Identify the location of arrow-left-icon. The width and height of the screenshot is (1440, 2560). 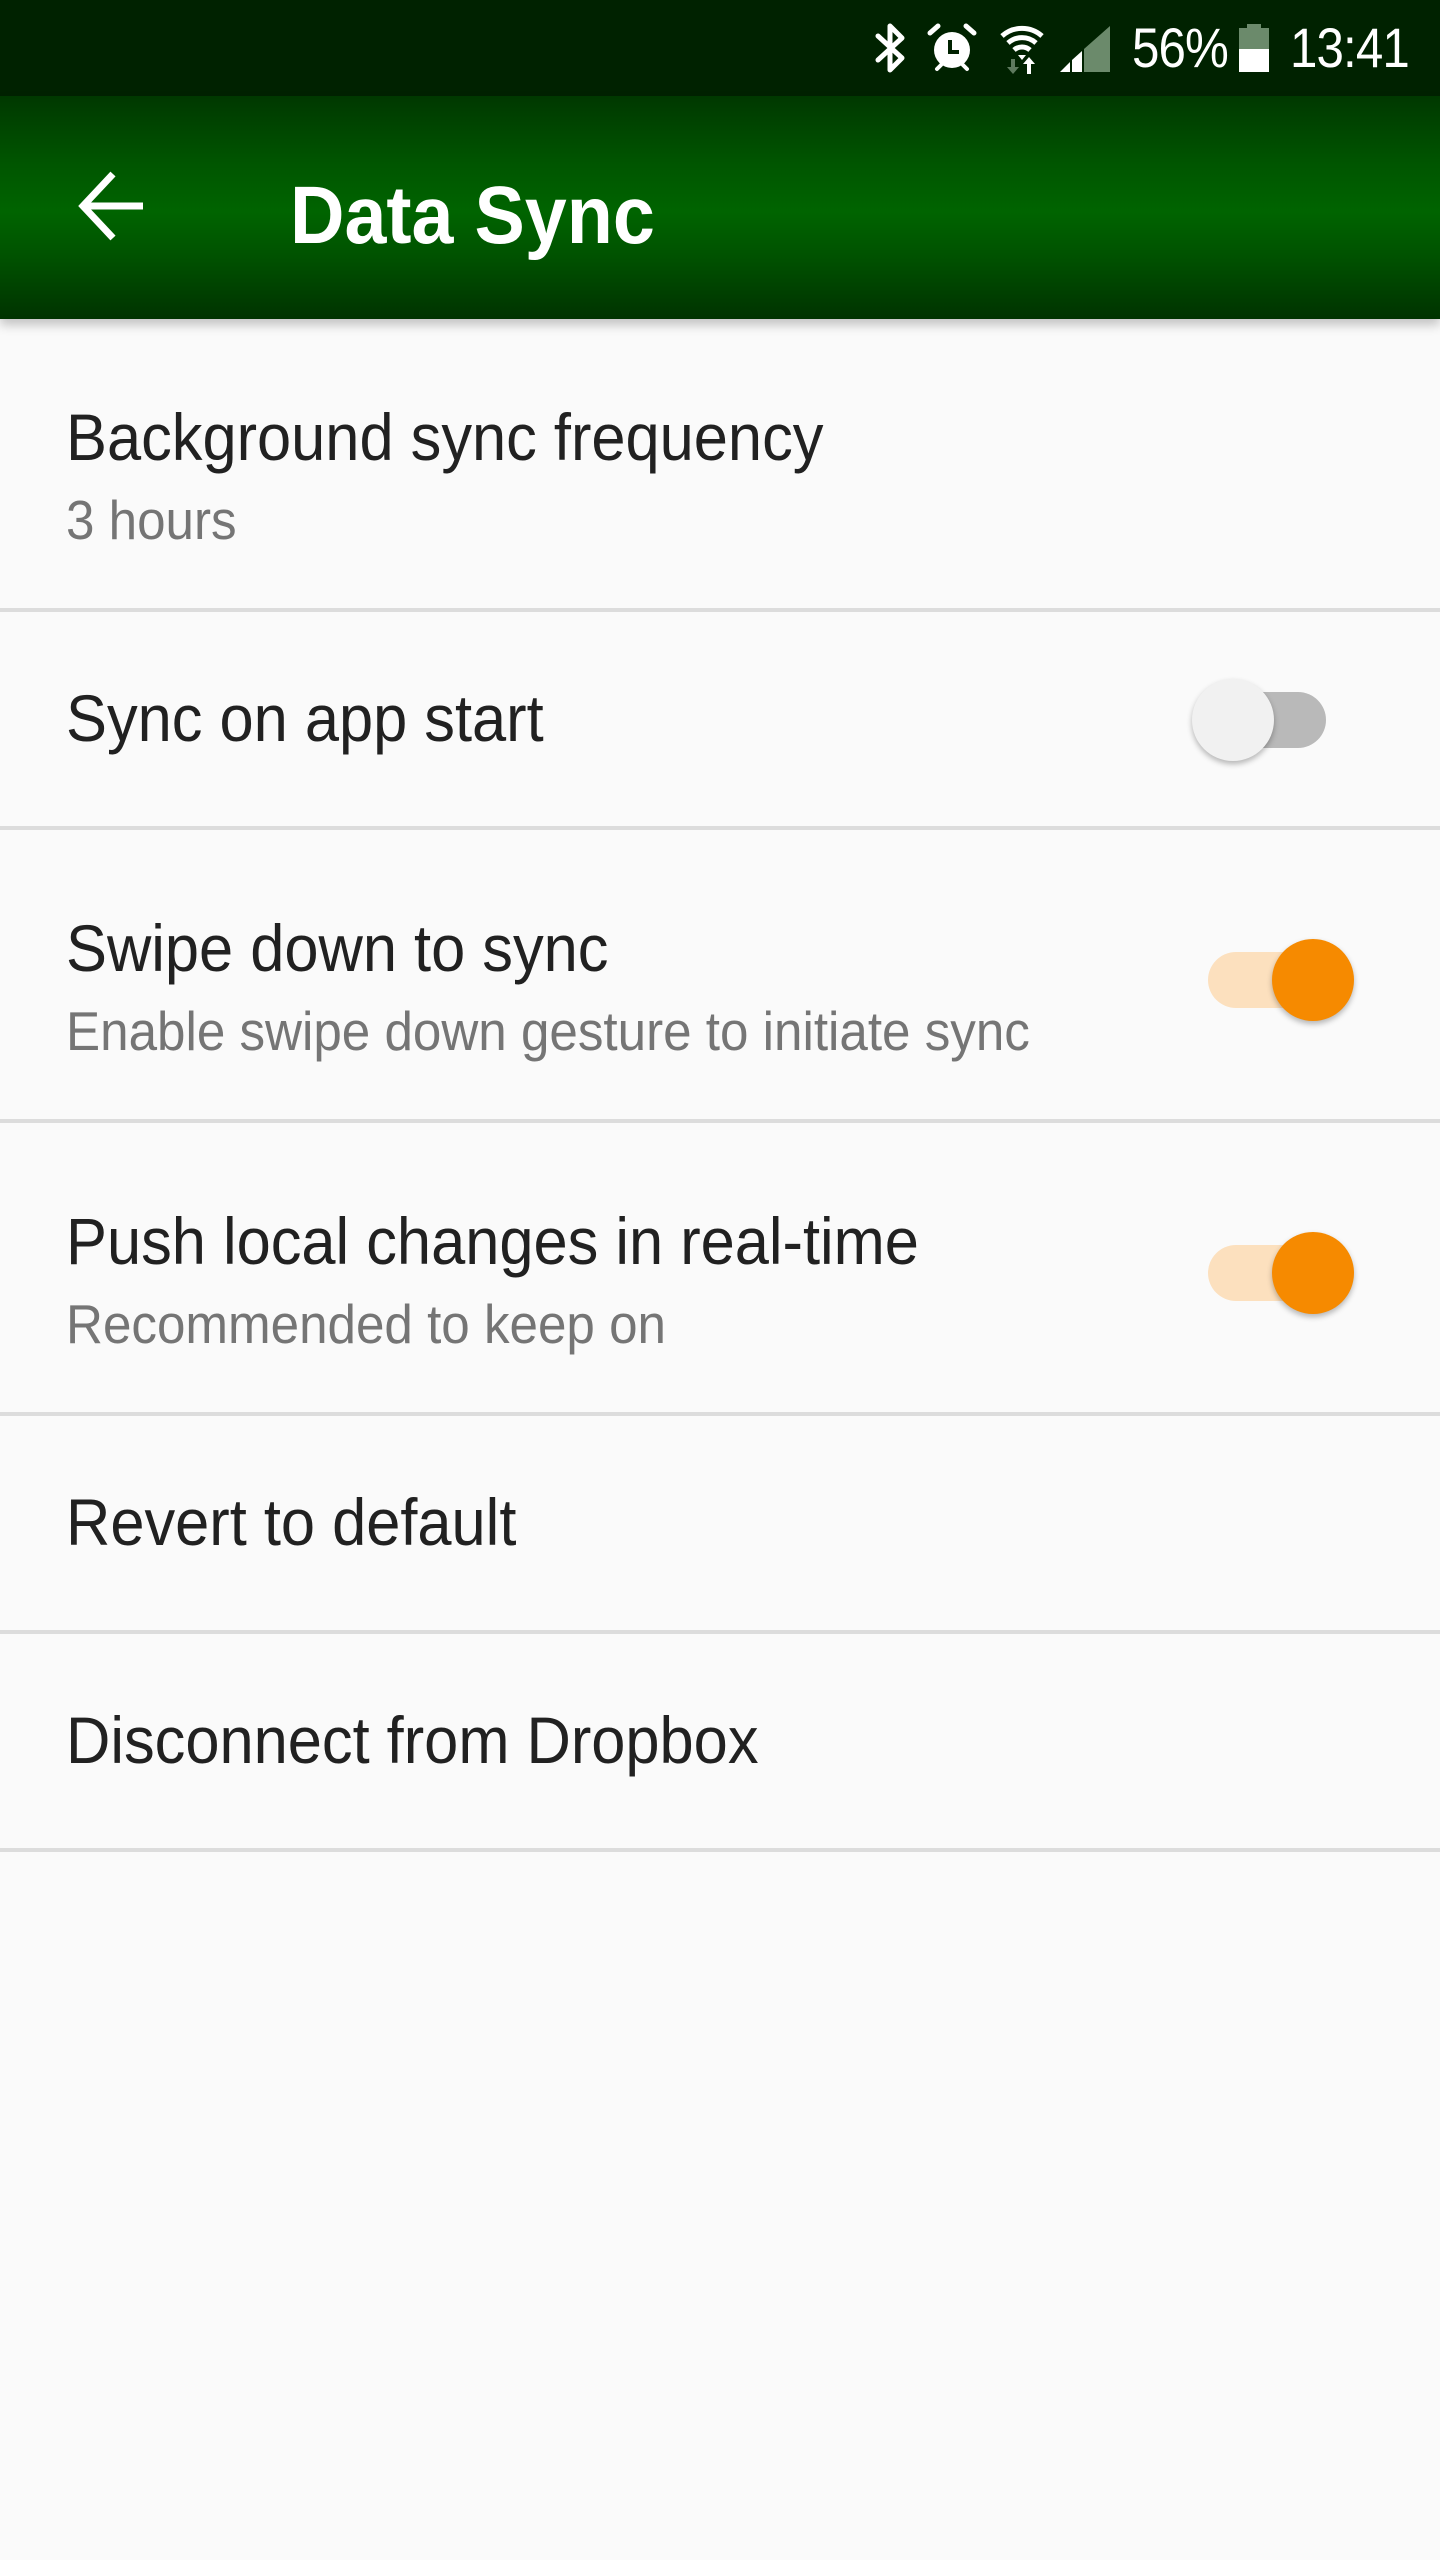
(112, 208).